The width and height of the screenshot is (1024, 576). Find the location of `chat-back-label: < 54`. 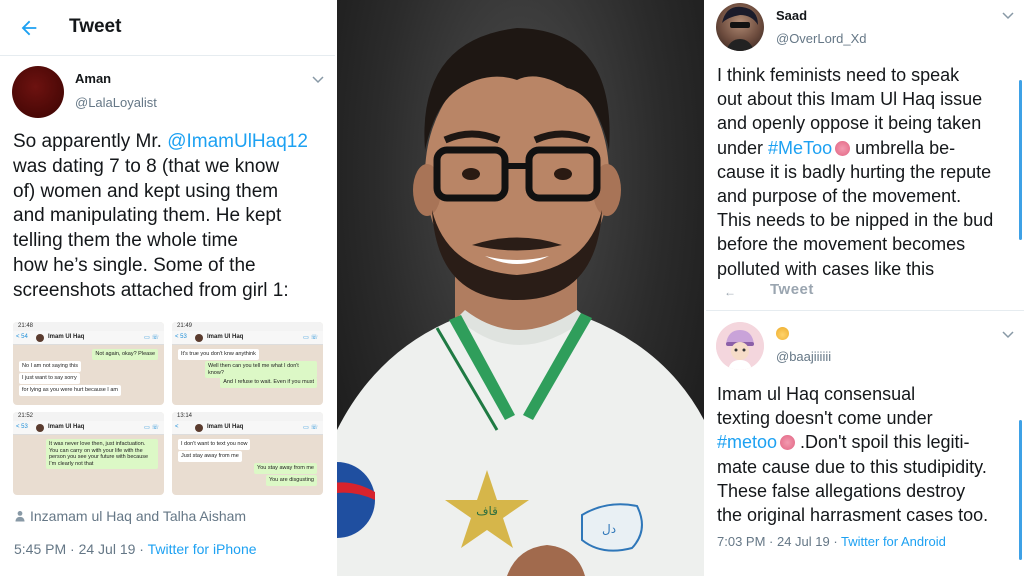

chat-back-label: < 54 is located at coordinates (22, 337).